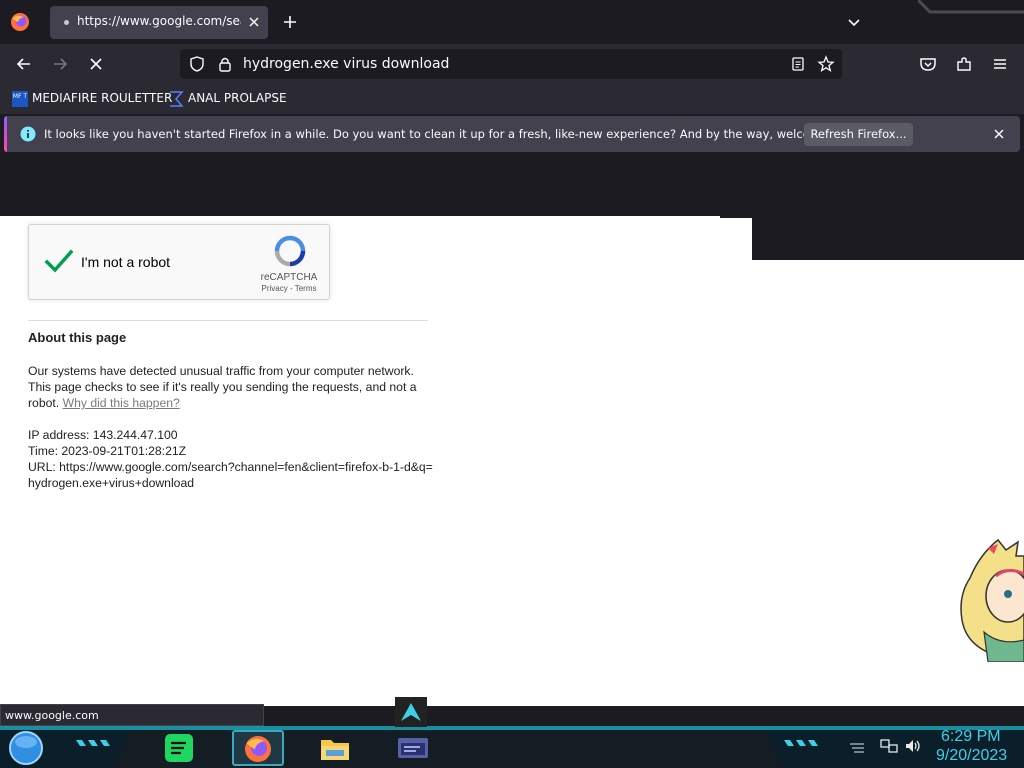 The image size is (1024, 768). I want to click on new-tab-icon, so click(290, 22).